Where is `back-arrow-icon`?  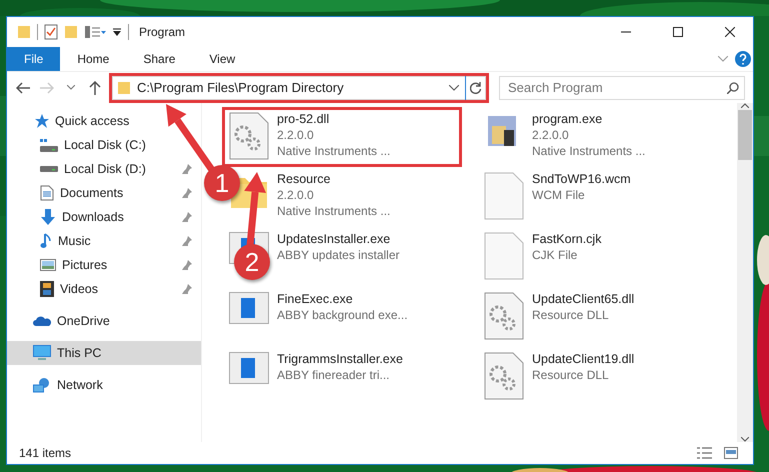
back-arrow-icon is located at coordinates (23, 88).